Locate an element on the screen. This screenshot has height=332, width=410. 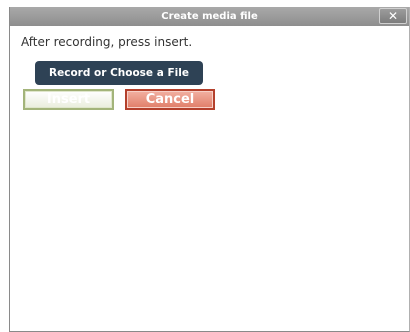
dialog-title: Create media file is located at coordinates (209, 16).